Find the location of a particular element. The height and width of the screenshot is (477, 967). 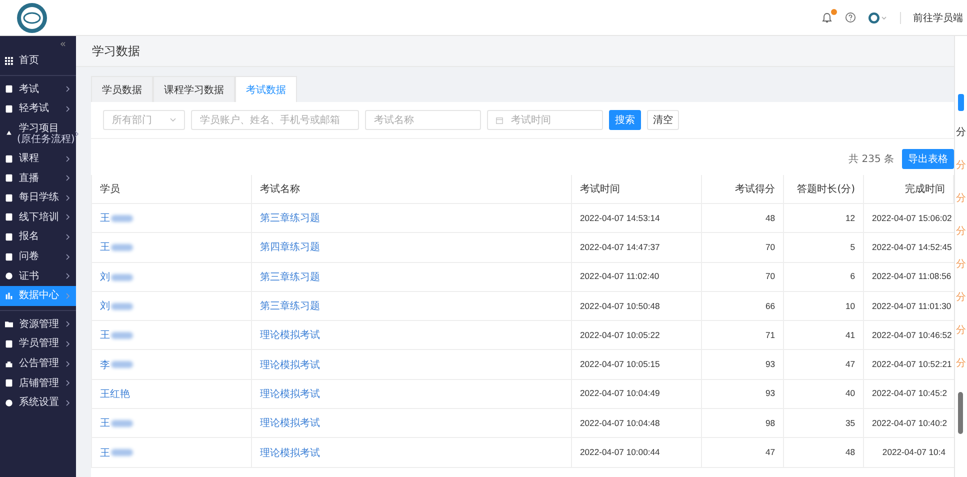

table-cell: 12 is located at coordinates (850, 217).